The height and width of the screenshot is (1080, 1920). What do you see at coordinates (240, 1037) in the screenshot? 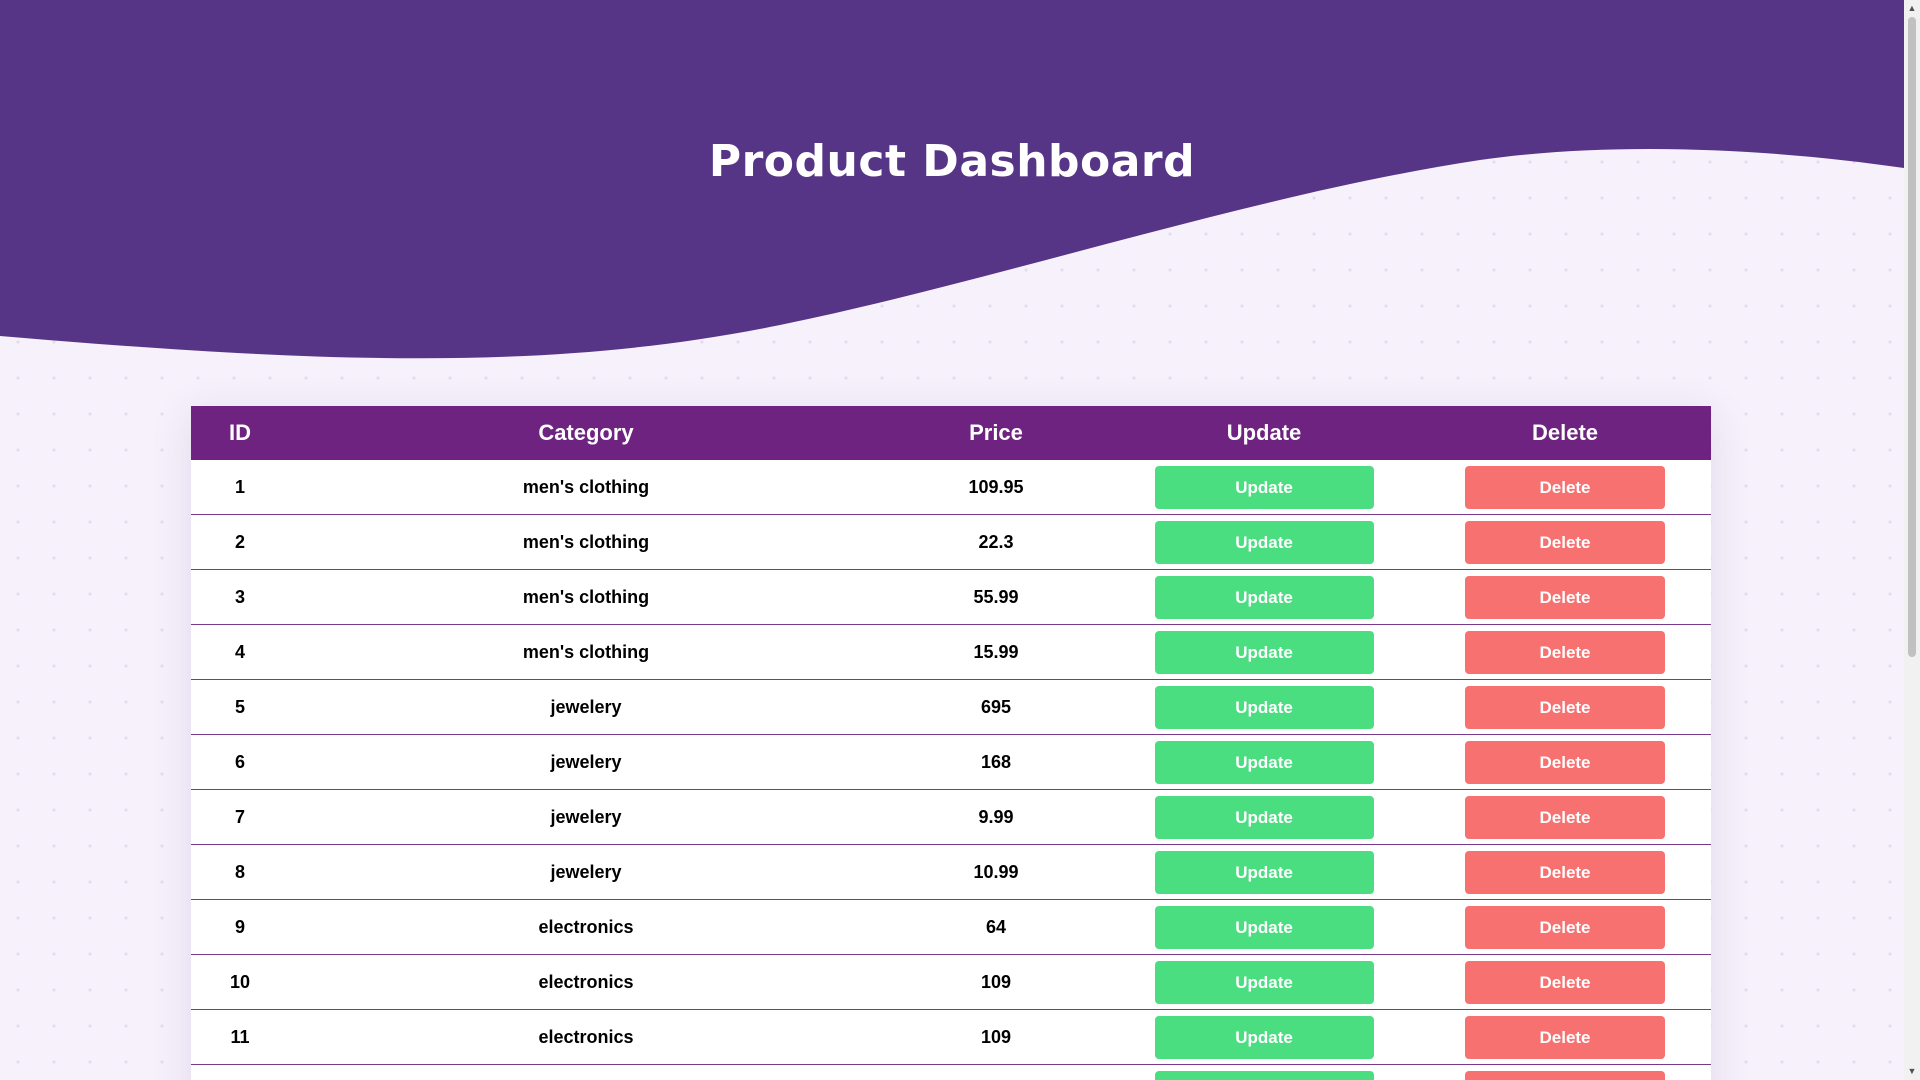
I see `cell-id: 11` at bounding box center [240, 1037].